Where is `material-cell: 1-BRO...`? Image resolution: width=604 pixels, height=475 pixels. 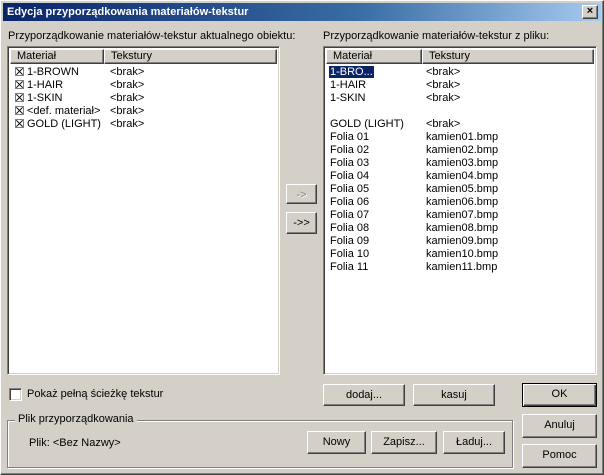 material-cell: 1-BRO... is located at coordinates (374, 72).